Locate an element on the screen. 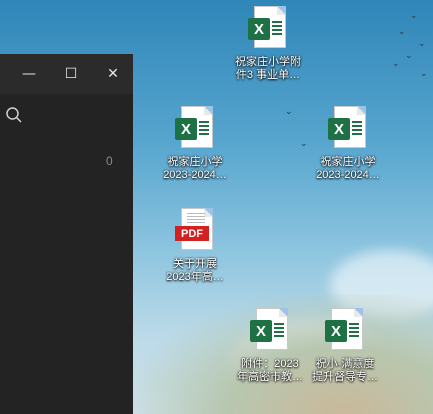 This screenshot has height=414, width=433. minimize-icon: — is located at coordinates (29, 74).